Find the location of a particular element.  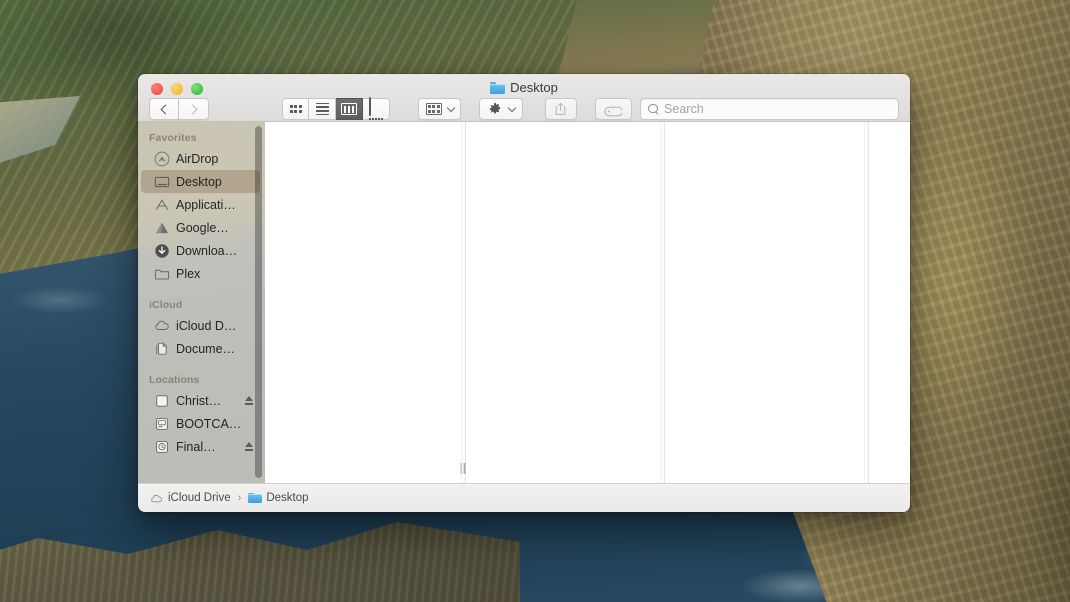

close-button is located at coordinates (157, 89).